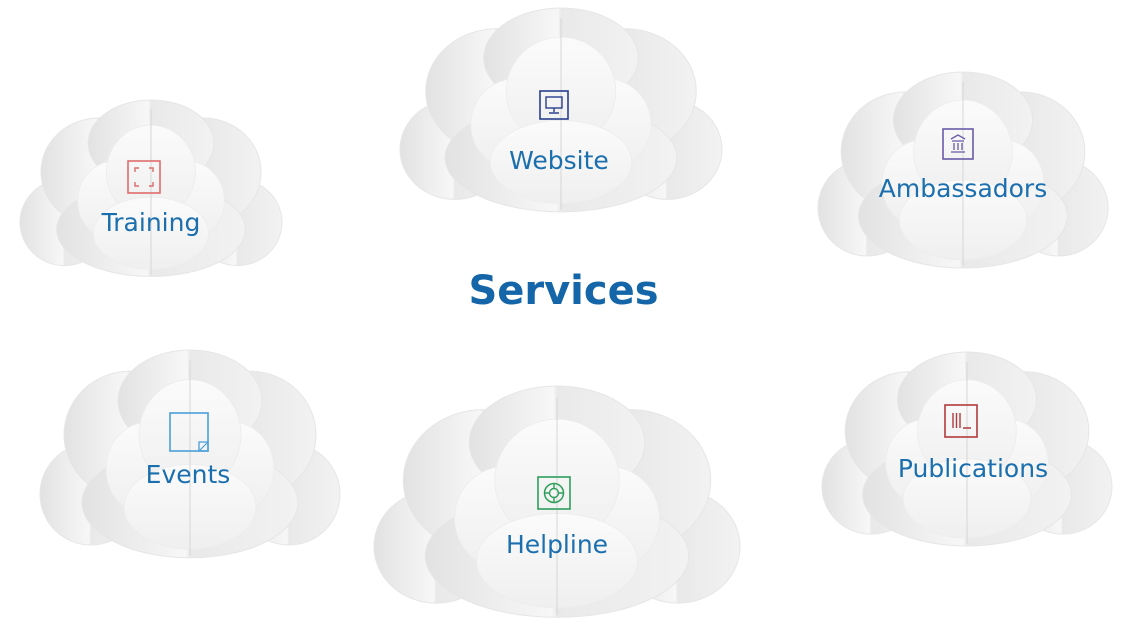  Describe the element at coordinates (554, 105) in the screenshot. I see `monitor-icon` at that location.